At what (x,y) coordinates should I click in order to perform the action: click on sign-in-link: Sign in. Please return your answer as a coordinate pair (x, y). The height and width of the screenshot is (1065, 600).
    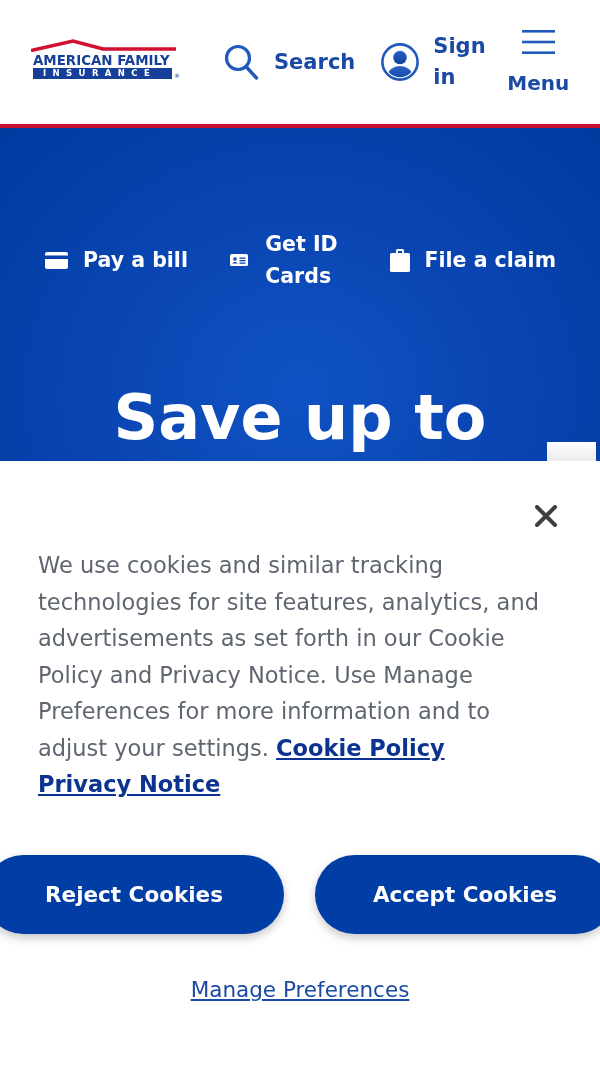
    Looking at the image, I should click on (433, 62).